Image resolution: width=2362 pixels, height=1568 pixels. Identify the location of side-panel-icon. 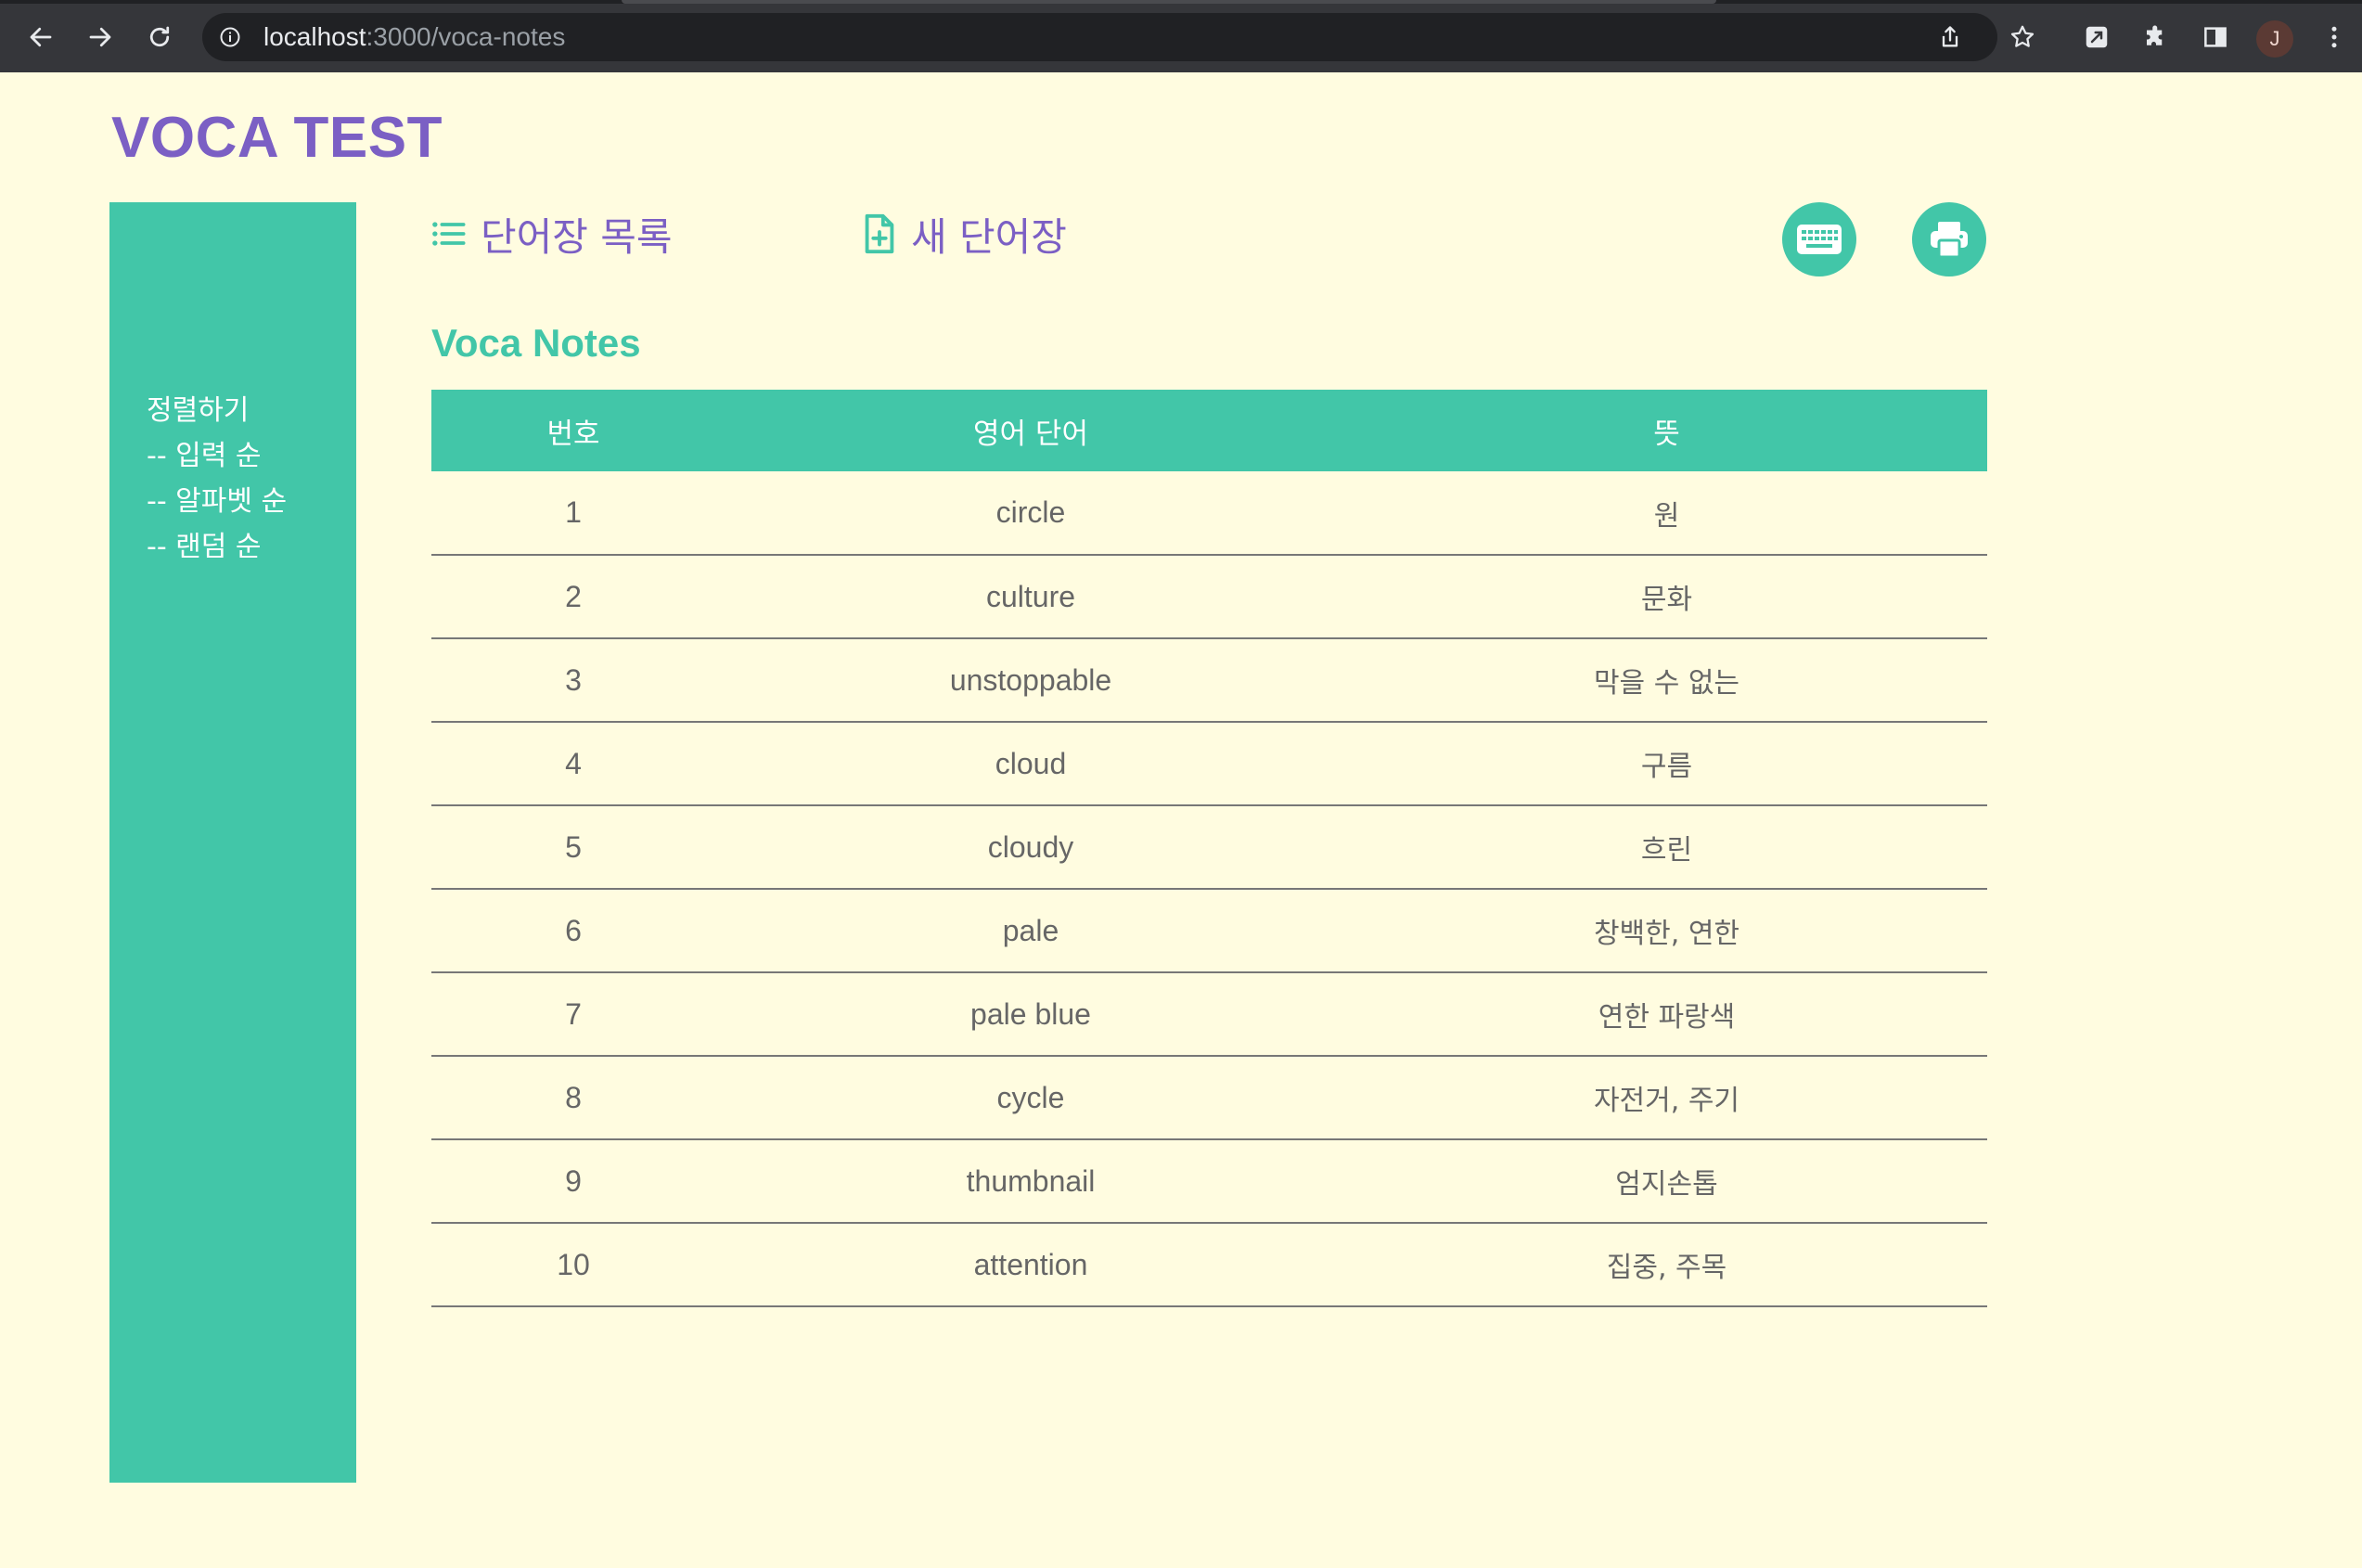
(2215, 37).